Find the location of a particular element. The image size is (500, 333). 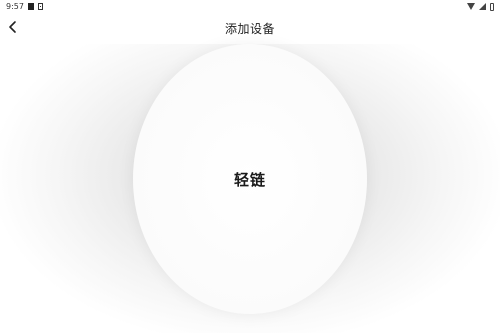

header: 添加设备 is located at coordinates (250, 28).